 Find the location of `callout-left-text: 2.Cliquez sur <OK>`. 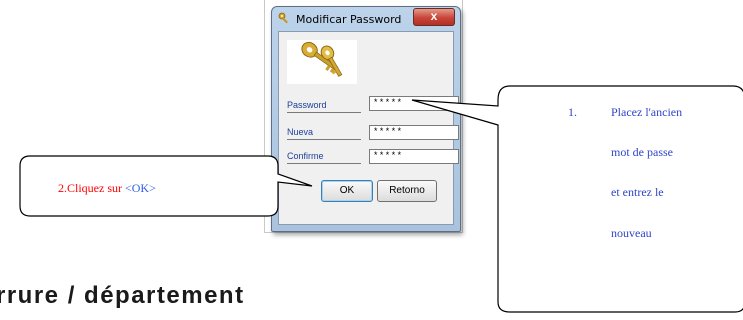

callout-left-text: 2.Cliquez sur <OK> is located at coordinates (107, 188).